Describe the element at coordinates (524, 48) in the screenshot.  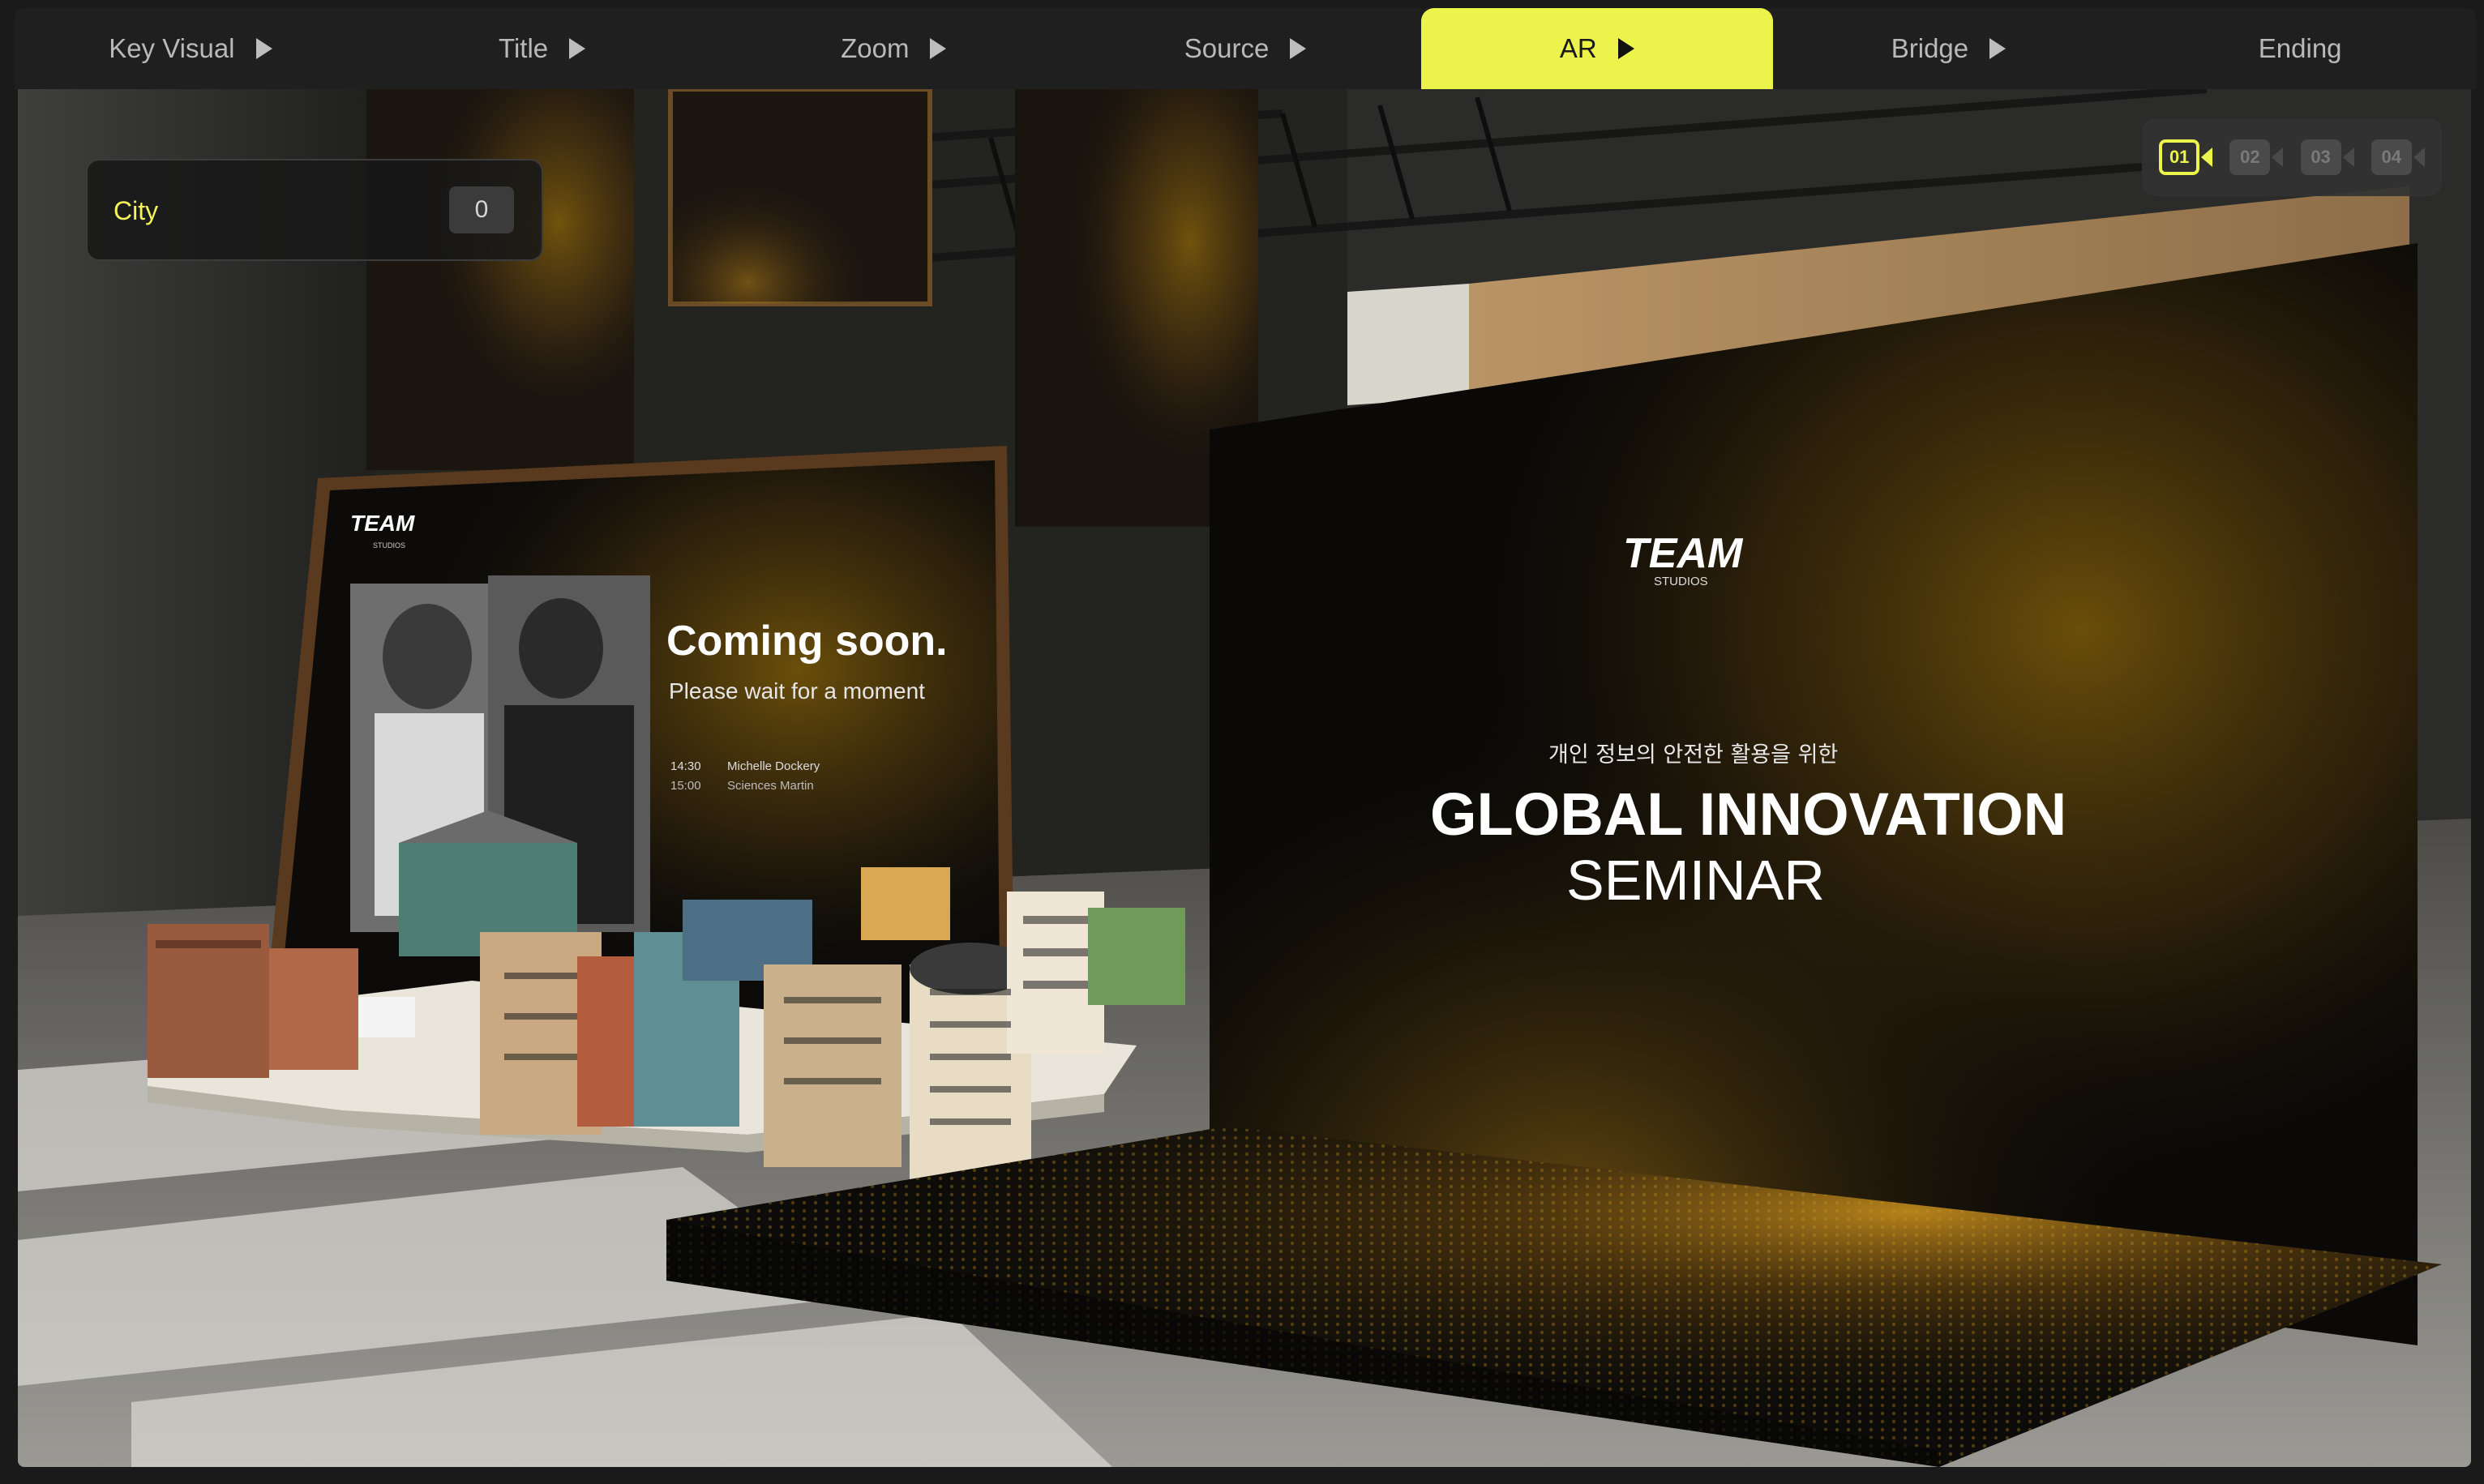
I see `tab-label: Title` at that location.